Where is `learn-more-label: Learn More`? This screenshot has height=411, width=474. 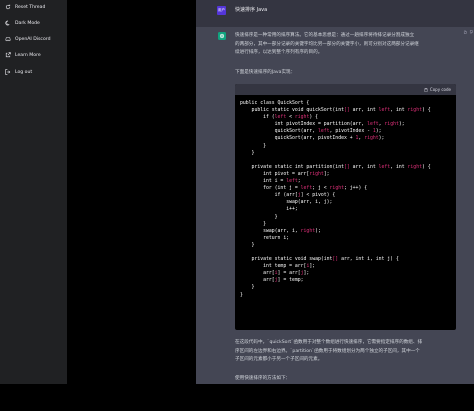 learn-more-label: Learn More is located at coordinates (28, 55).